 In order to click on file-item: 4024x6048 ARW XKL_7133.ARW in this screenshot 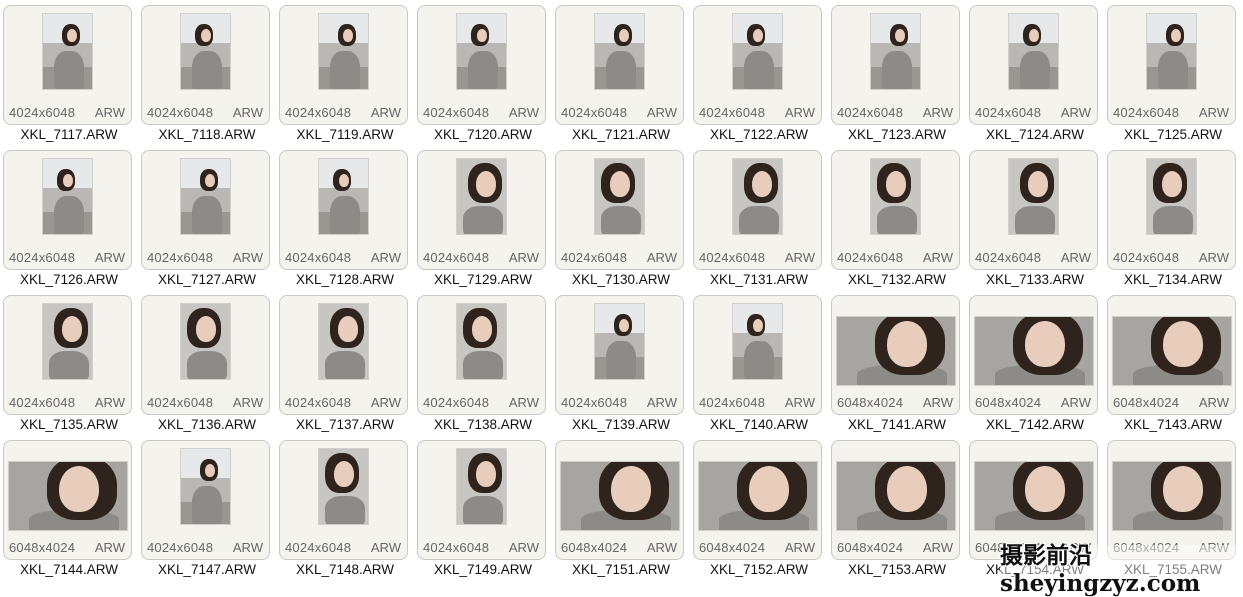, I will do `click(1035, 217)`.